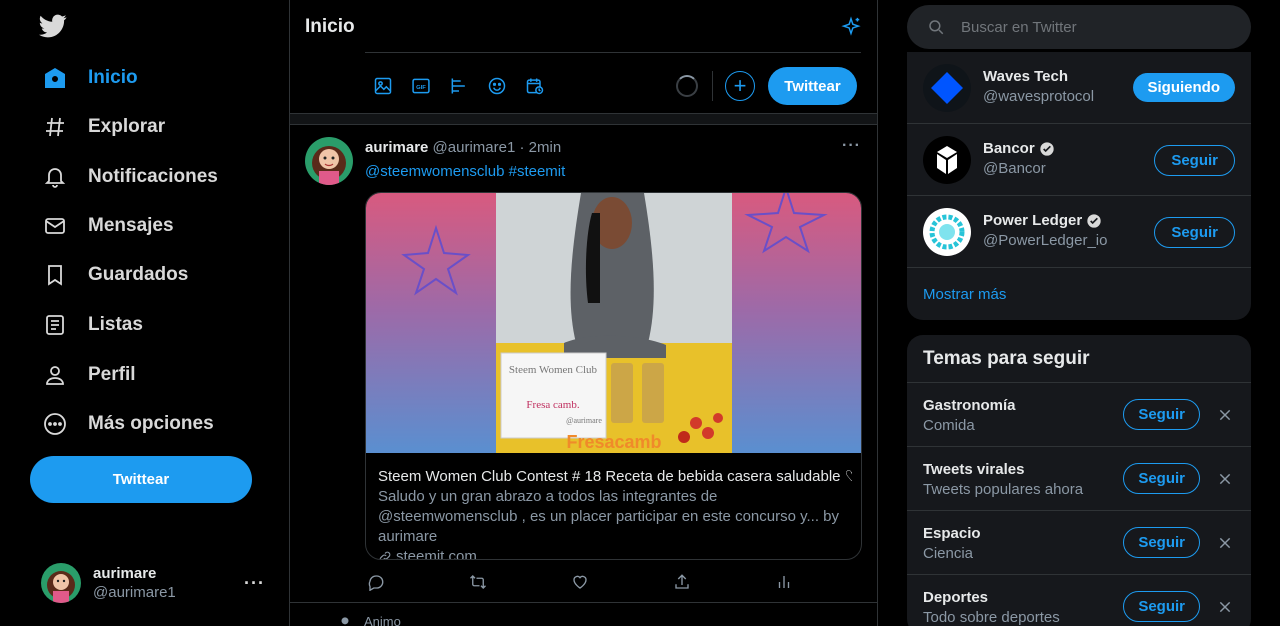 The height and width of the screenshot is (626, 1280). I want to click on sparkle-icon, so click(851, 26).